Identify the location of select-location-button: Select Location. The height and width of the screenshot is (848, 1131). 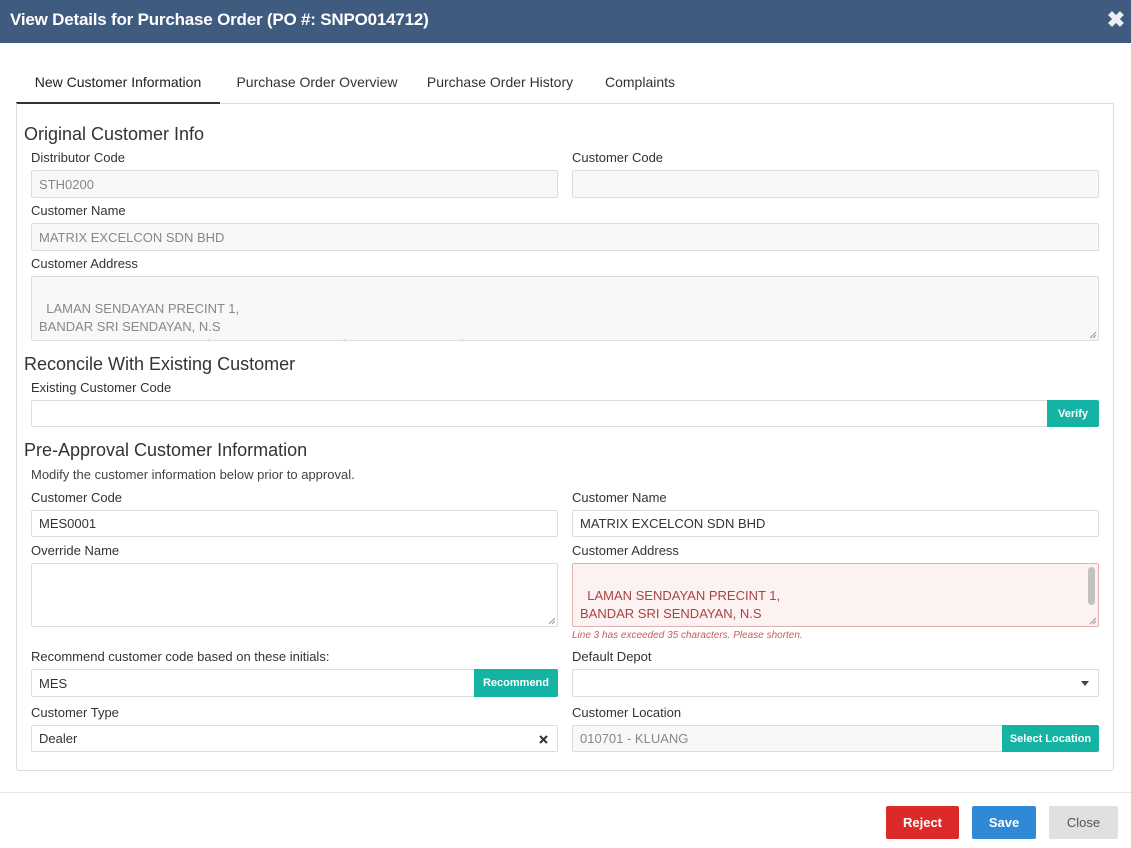
(1050, 738).